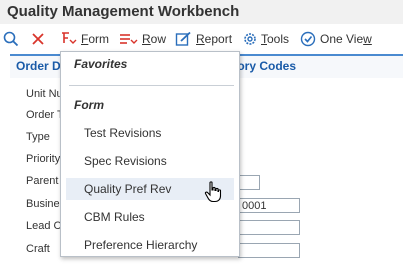 The height and width of the screenshot is (266, 403). What do you see at coordinates (269, 227) in the screenshot?
I see `lead-craft-input` at bounding box center [269, 227].